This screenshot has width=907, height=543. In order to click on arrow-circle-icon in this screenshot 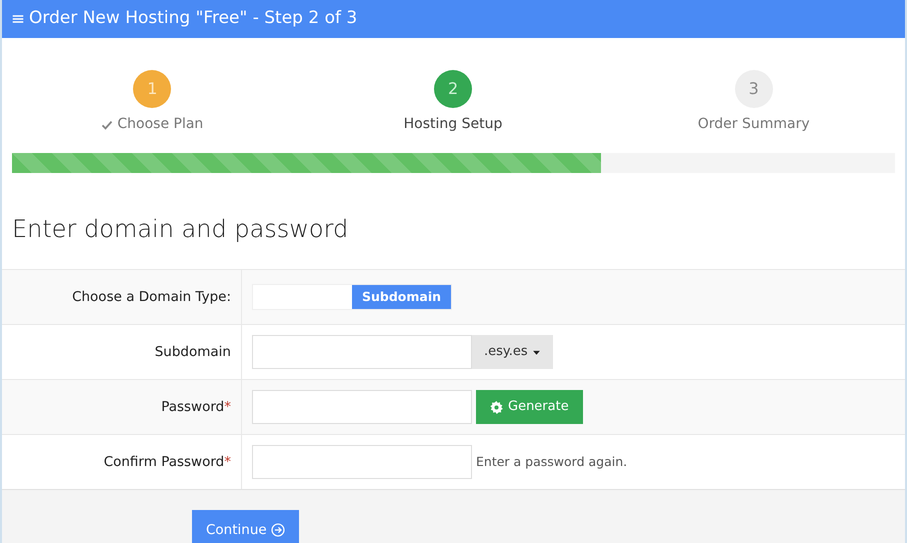, I will do `click(277, 530)`.